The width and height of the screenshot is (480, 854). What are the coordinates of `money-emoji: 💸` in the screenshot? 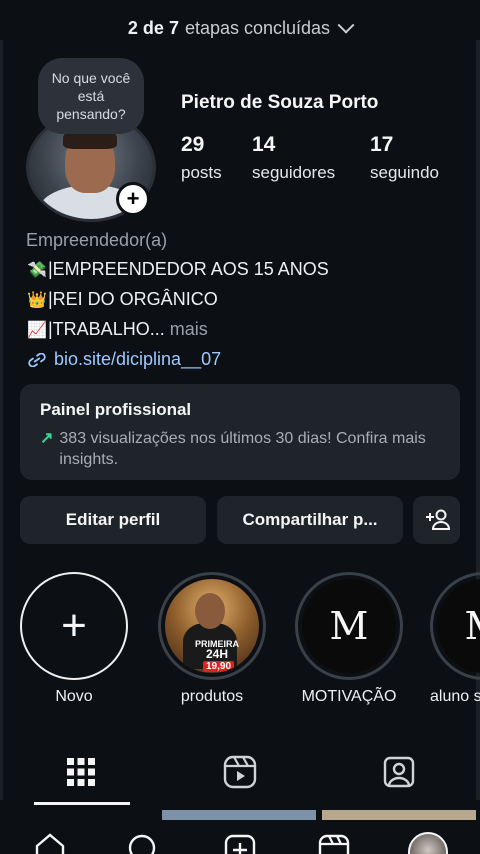 It's located at (37, 270).